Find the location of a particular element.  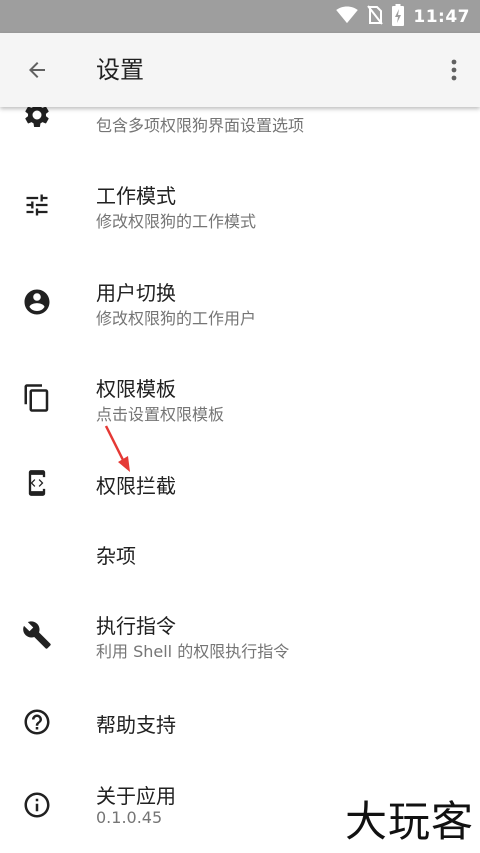

item-subtitle: 0.1.0.45 is located at coordinates (129, 817).